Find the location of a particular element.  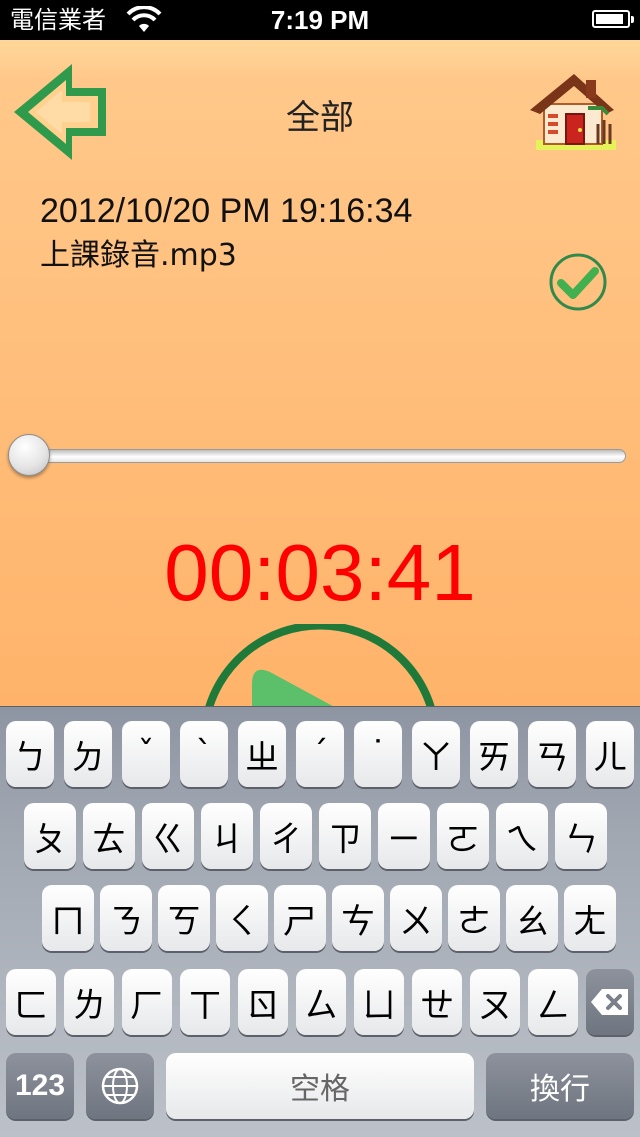

key-r1-5: ㄗ is located at coordinates (345, 836).